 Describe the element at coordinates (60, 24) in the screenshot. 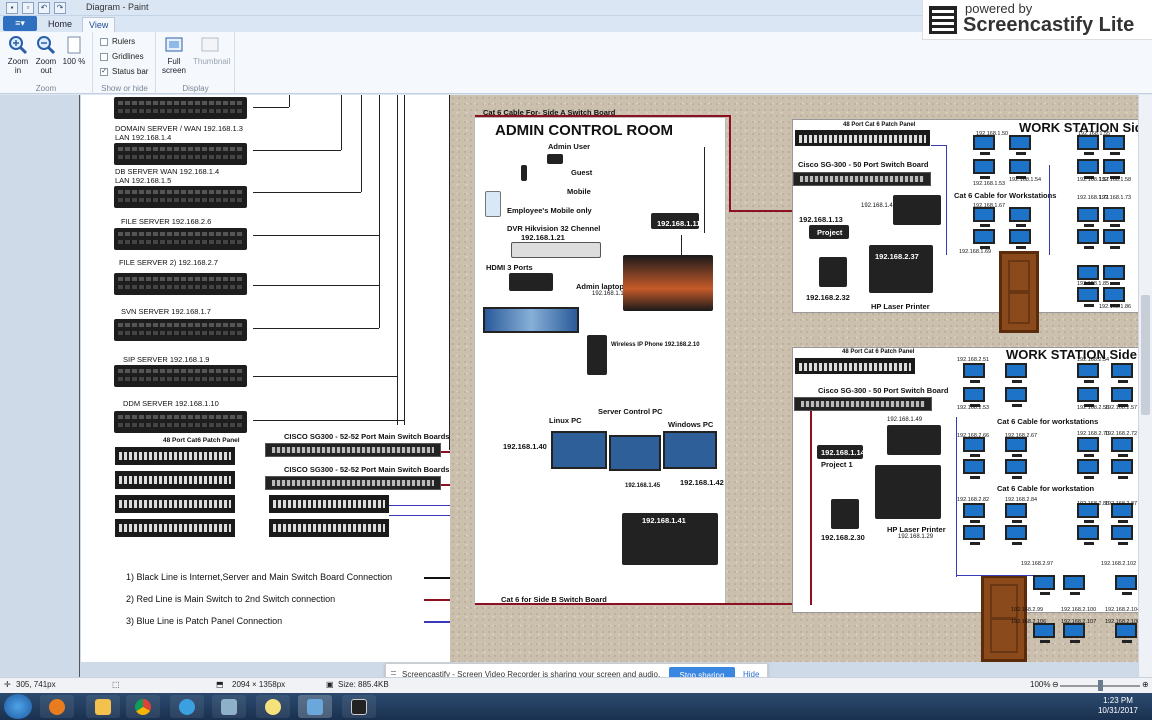

I see `tab-home: Home` at that location.